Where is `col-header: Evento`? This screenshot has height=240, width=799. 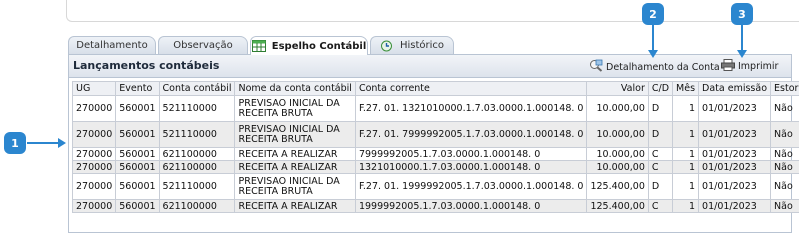 col-header: Evento is located at coordinates (137, 88).